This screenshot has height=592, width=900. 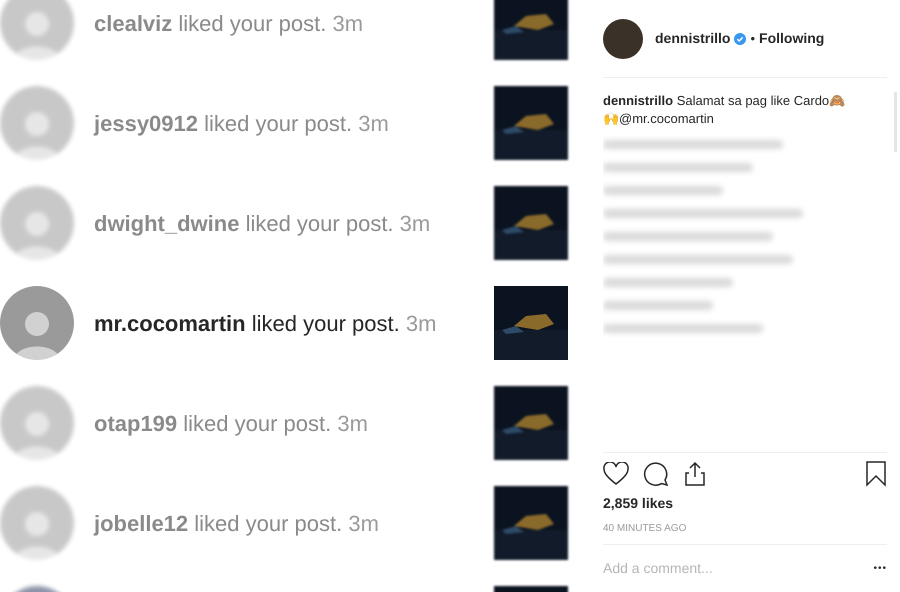 I want to click on likes-count: 2,859 likes, so click(x=745, y=503).